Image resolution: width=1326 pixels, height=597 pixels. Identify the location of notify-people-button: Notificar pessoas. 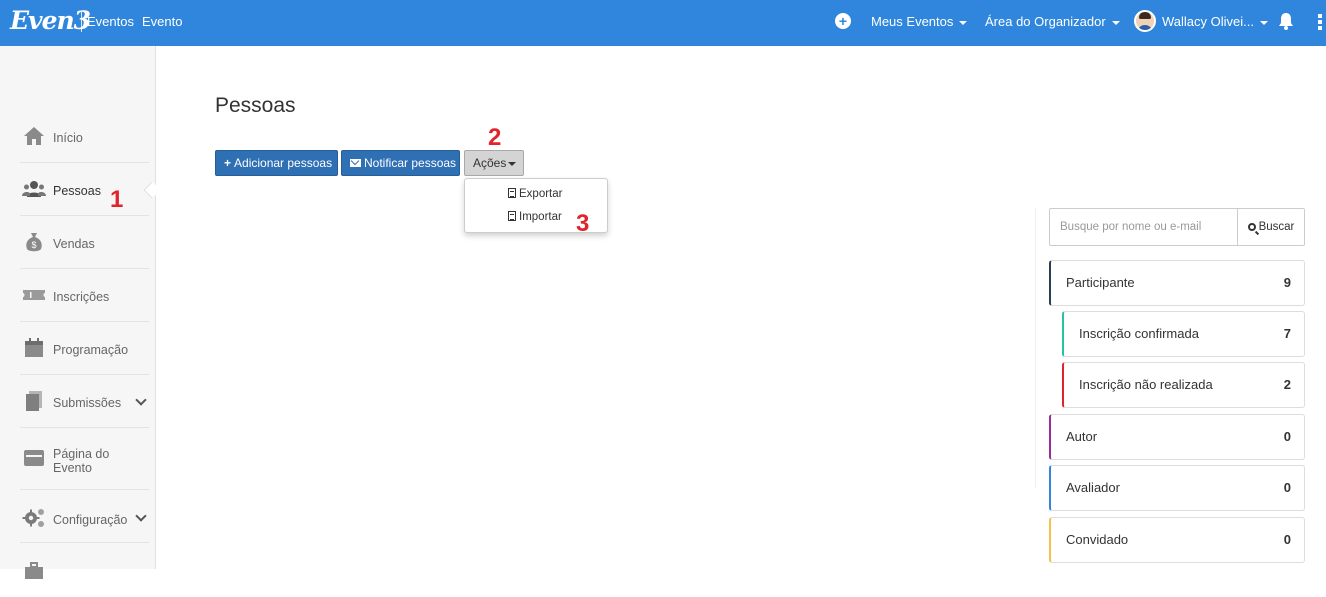
(400, 163).